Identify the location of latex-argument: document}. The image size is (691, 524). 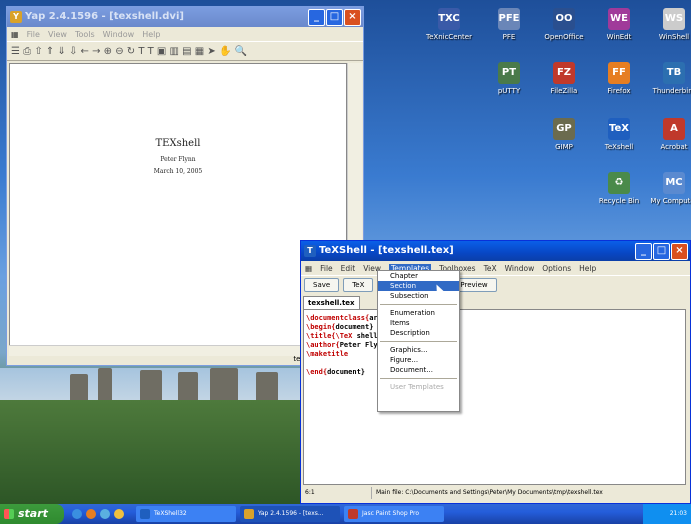
(354, 327).